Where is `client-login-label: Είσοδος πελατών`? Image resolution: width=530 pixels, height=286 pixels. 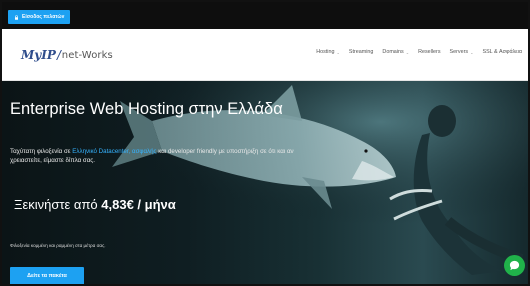
client-login-label: Είσοδος πελατών is located at coordinates (43, 17).